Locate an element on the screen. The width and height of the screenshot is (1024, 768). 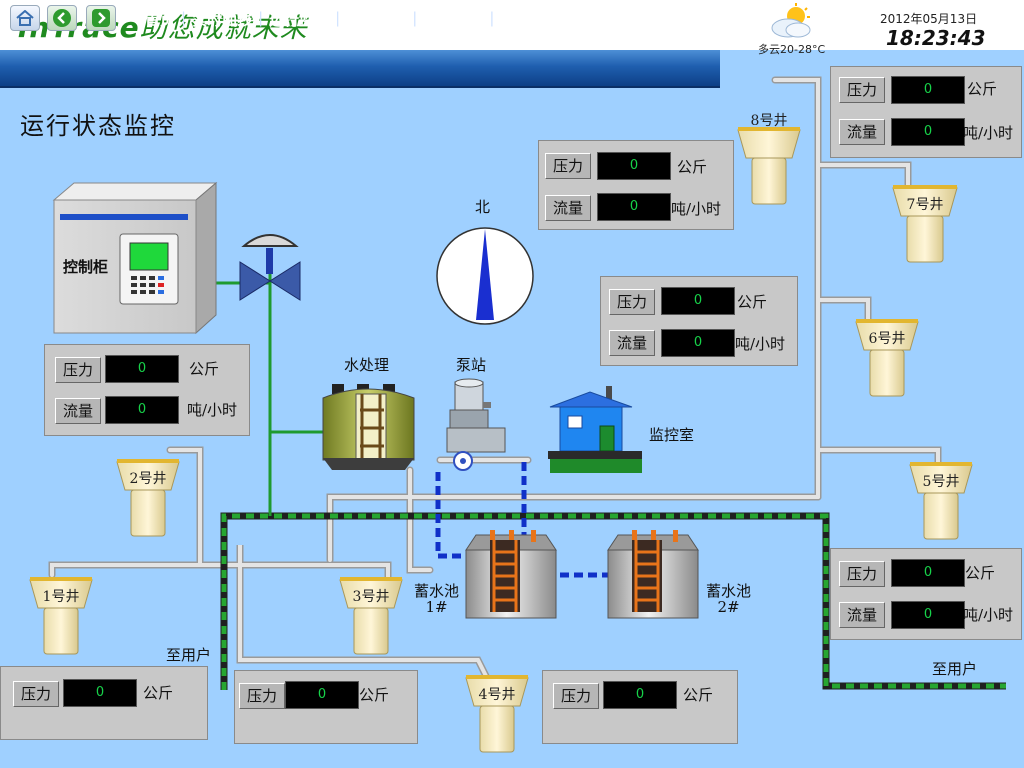
to-user-label-right: 至用户 is located at coordinates (955, 669).